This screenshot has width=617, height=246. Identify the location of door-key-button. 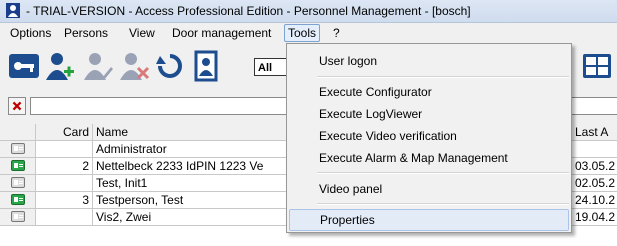
(24, 66).